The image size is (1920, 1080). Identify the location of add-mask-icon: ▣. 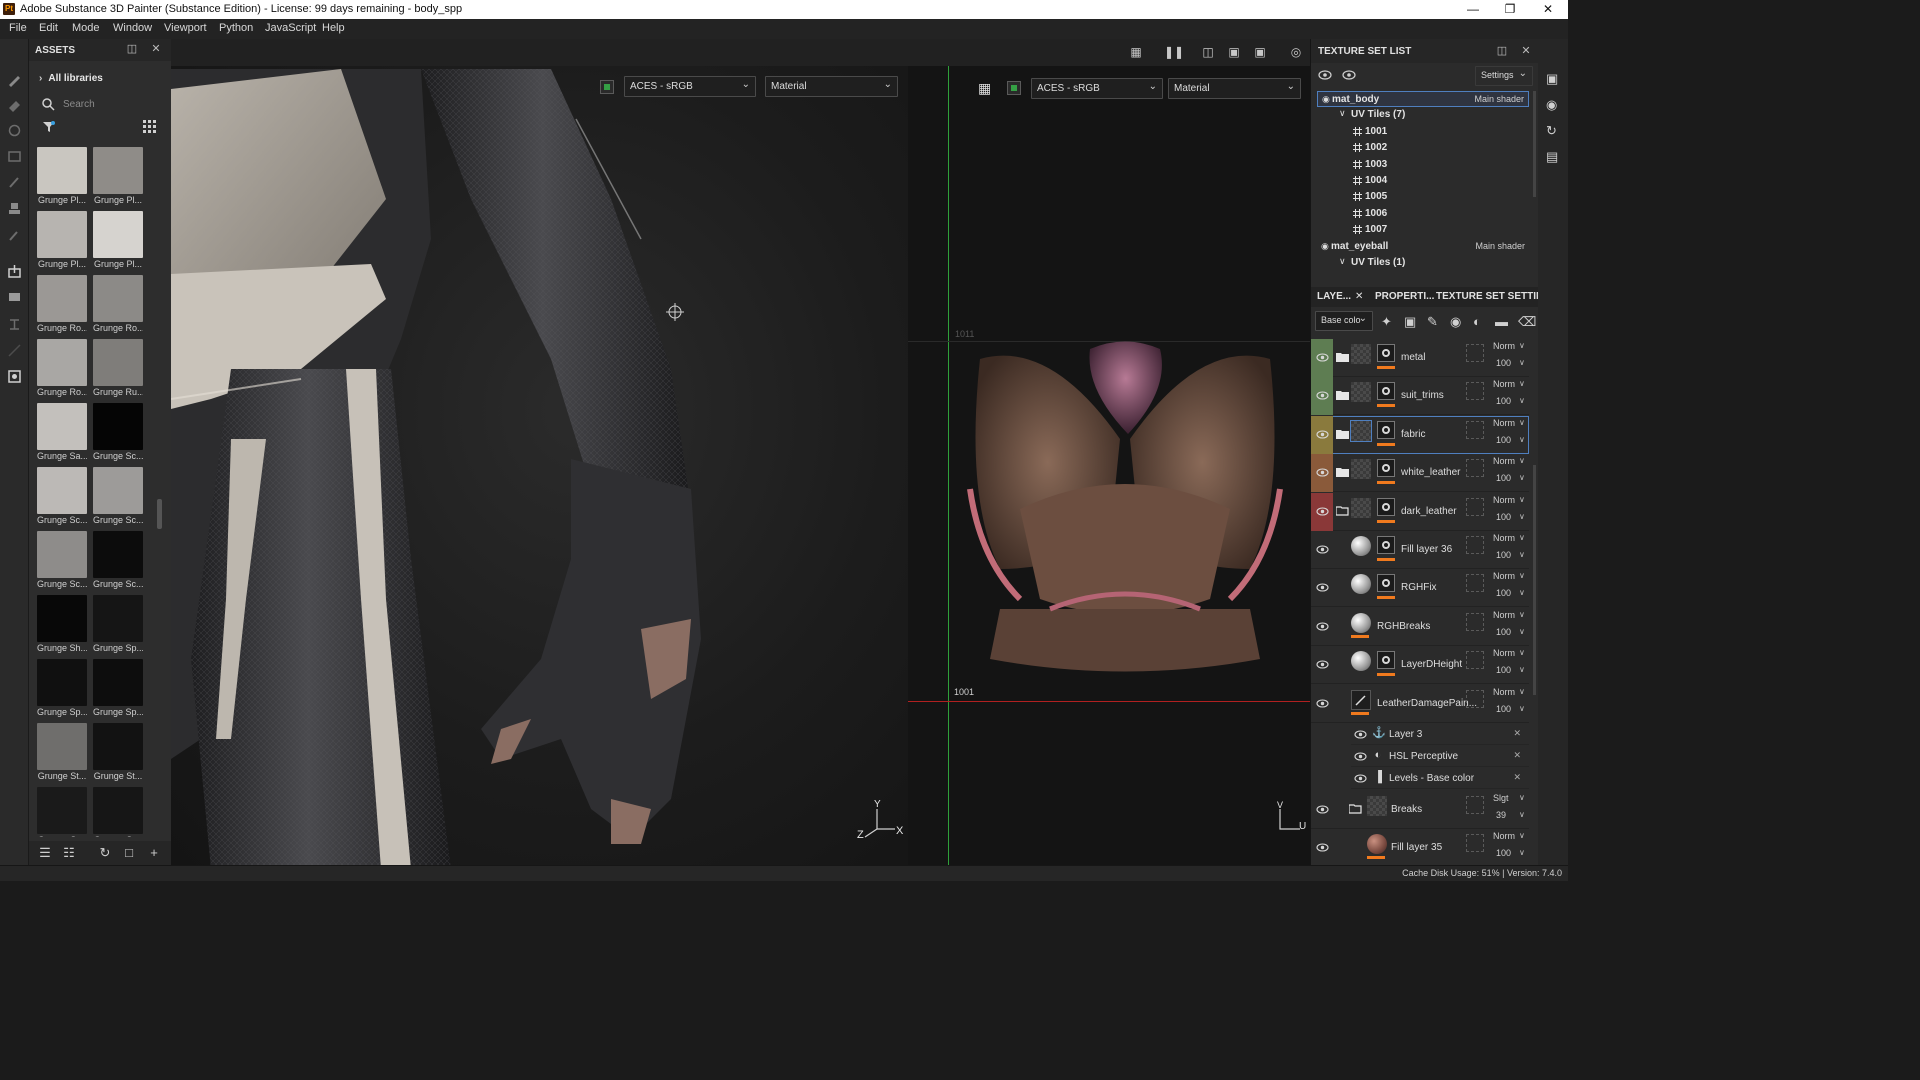
(1410, 322).